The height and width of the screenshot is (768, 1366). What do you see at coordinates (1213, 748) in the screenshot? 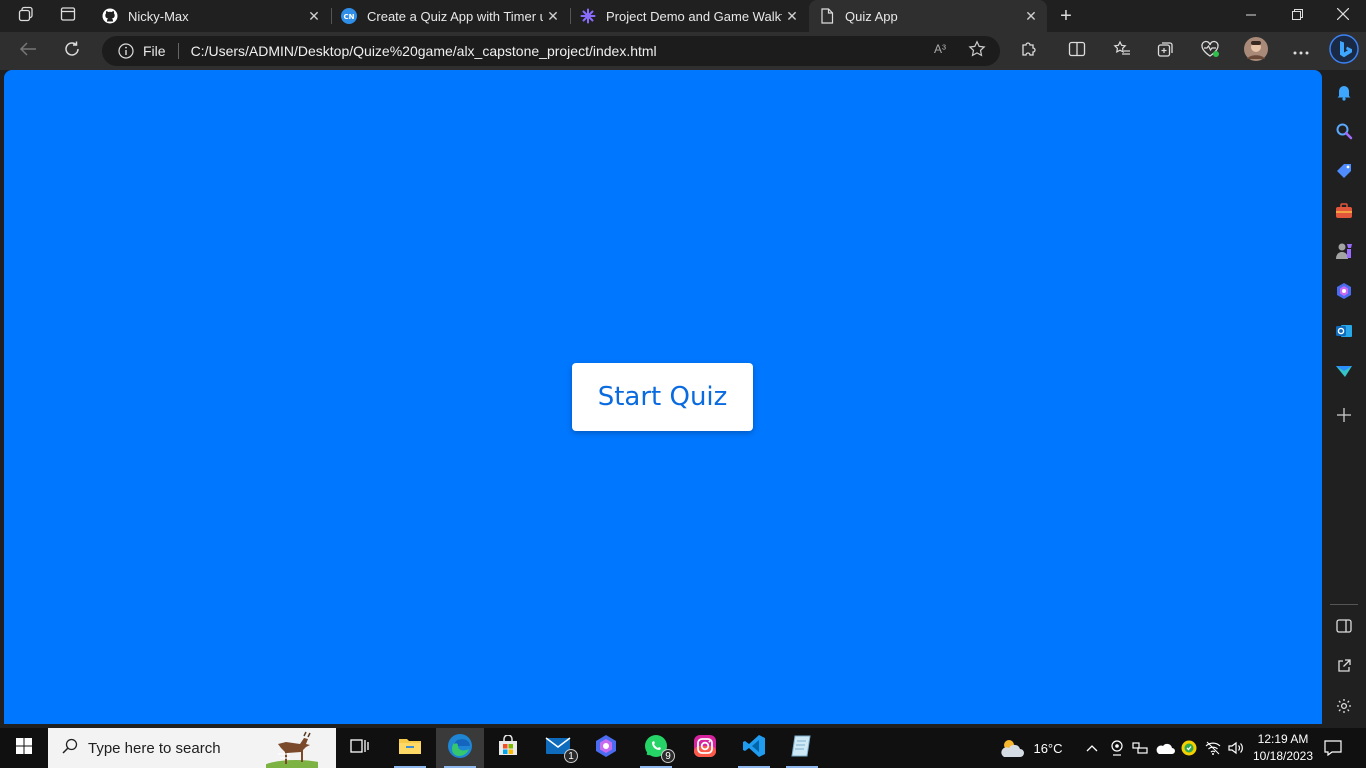
I see `wifi-icon` at bounding box center [1213, 748].